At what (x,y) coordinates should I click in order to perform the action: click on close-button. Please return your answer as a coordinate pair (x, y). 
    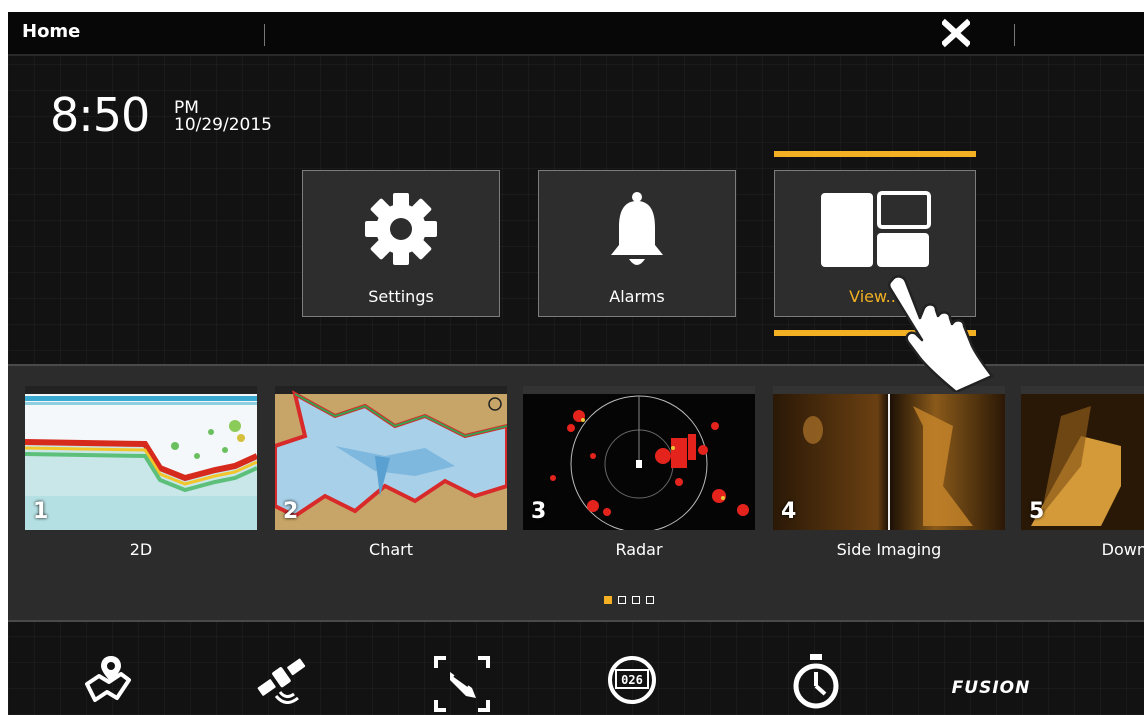
    Looking at the image, I should click on (956, 33).